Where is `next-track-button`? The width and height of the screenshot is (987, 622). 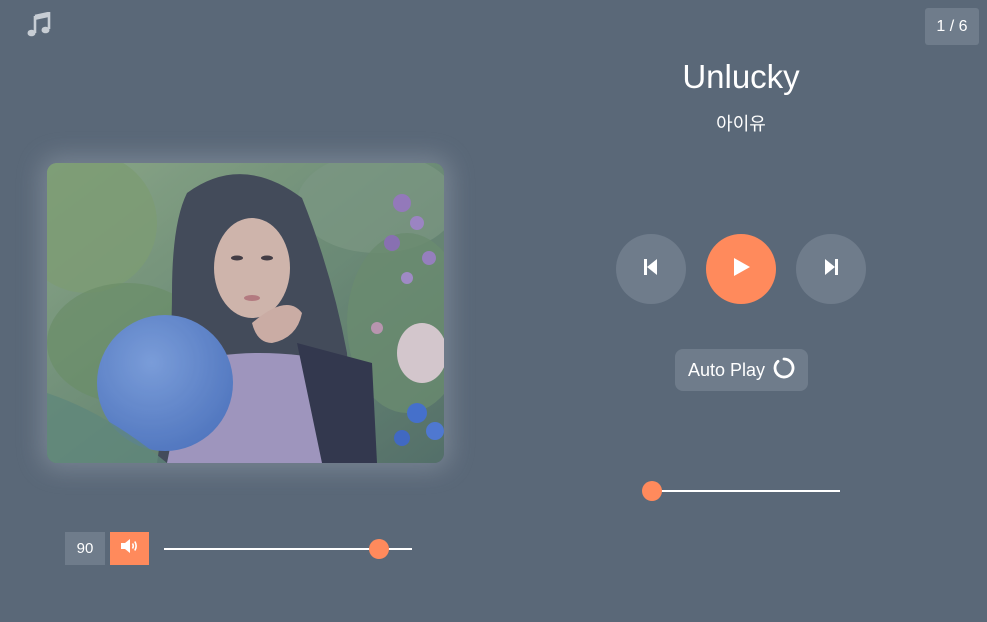
next-track-button is located at coordinates (831, 269).